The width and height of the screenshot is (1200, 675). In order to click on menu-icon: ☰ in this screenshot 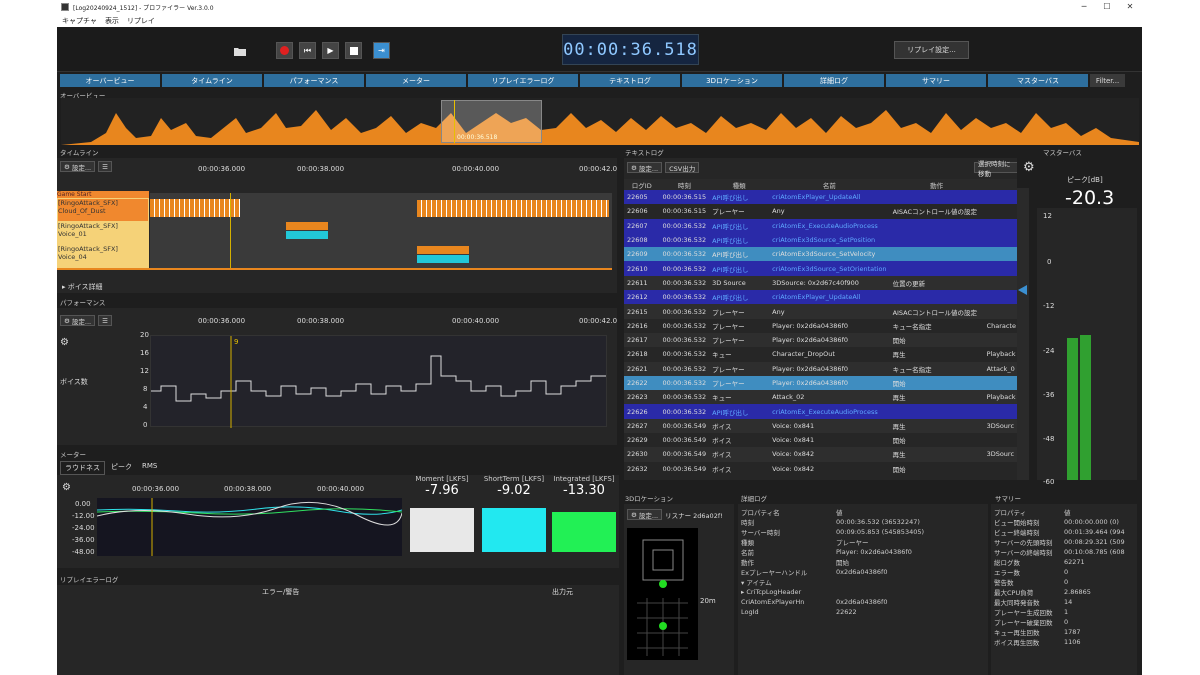, I will do `click(105, 166)`.